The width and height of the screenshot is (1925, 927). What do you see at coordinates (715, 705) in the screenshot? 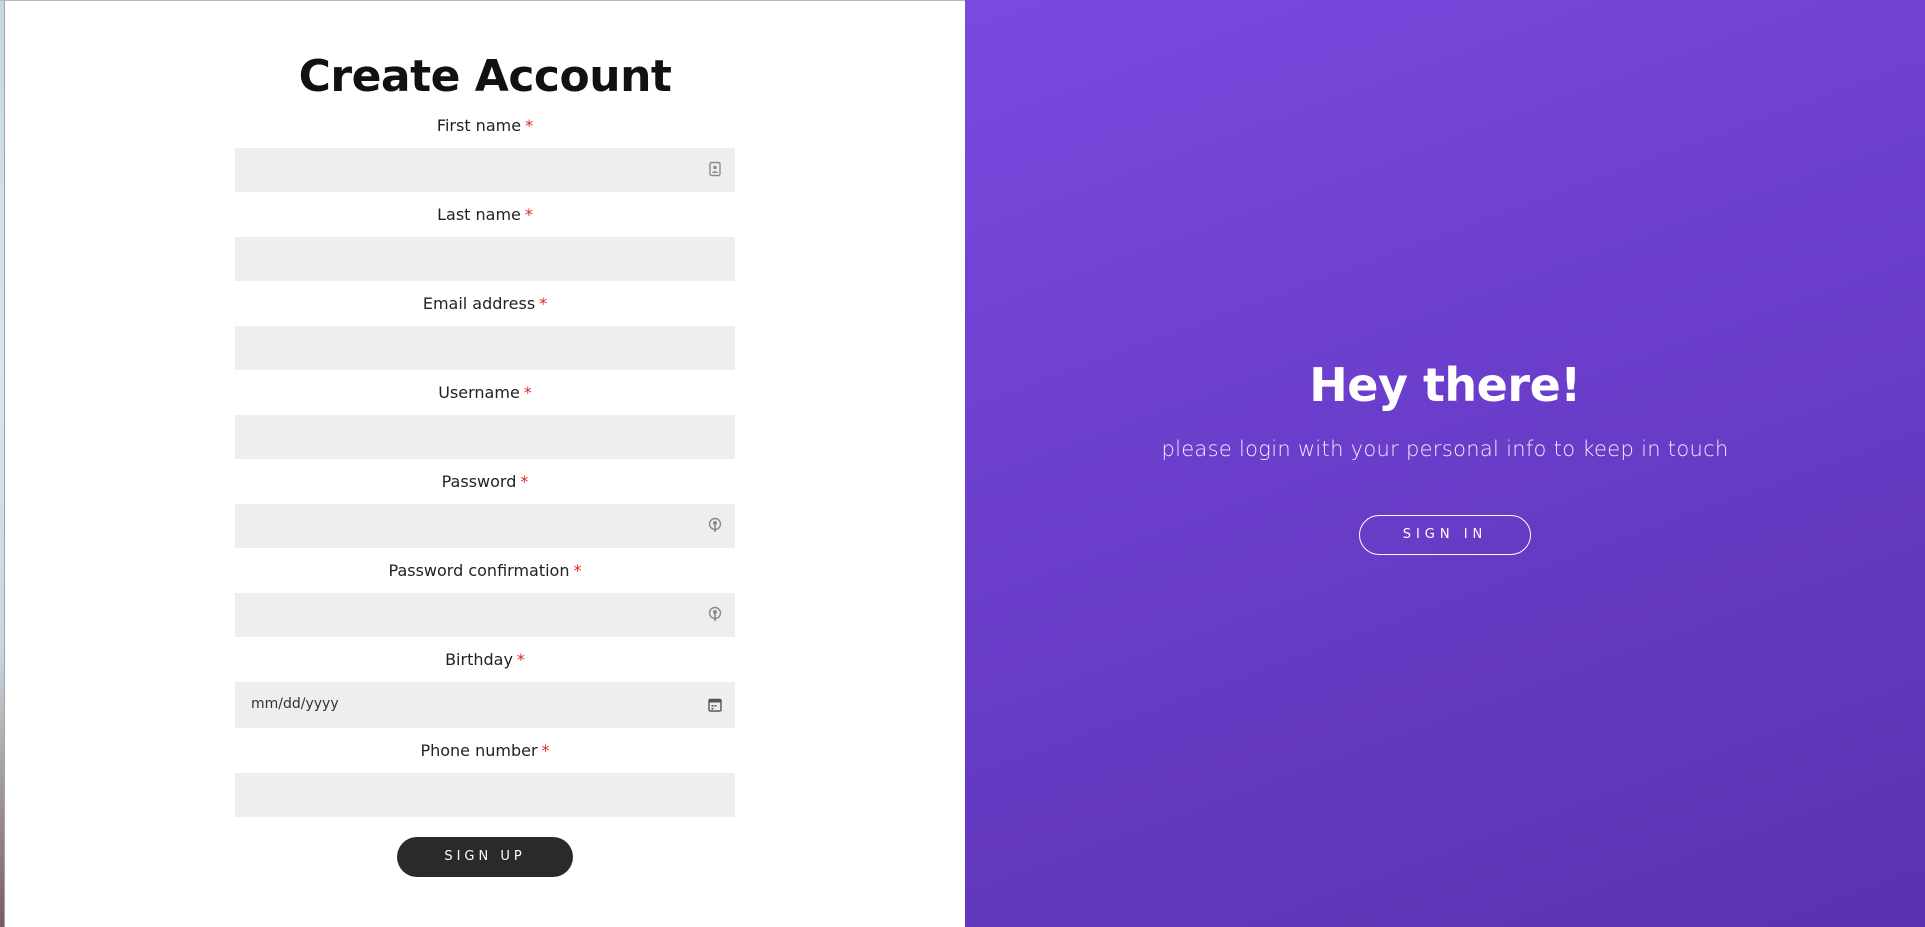
I see `calendar-icon` at bounding box center [715, 705].